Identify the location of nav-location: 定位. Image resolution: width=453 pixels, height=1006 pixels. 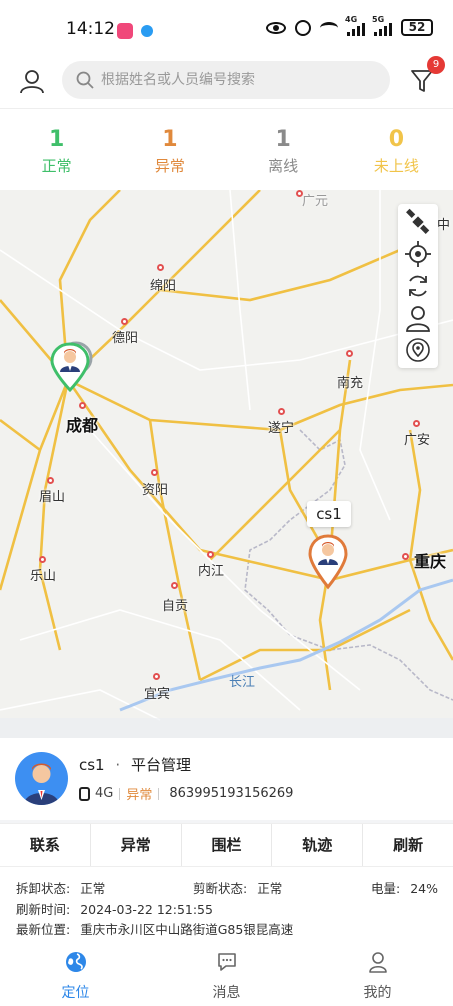
(75, 972).